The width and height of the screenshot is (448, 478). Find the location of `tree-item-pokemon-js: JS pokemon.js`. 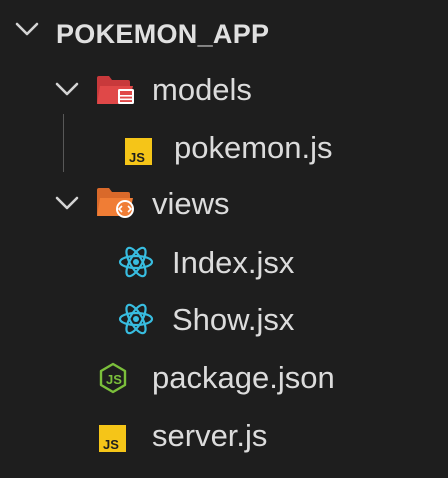

tree-item-pokemon-js: JS pokemon.js is located at coordinates (224, 146).